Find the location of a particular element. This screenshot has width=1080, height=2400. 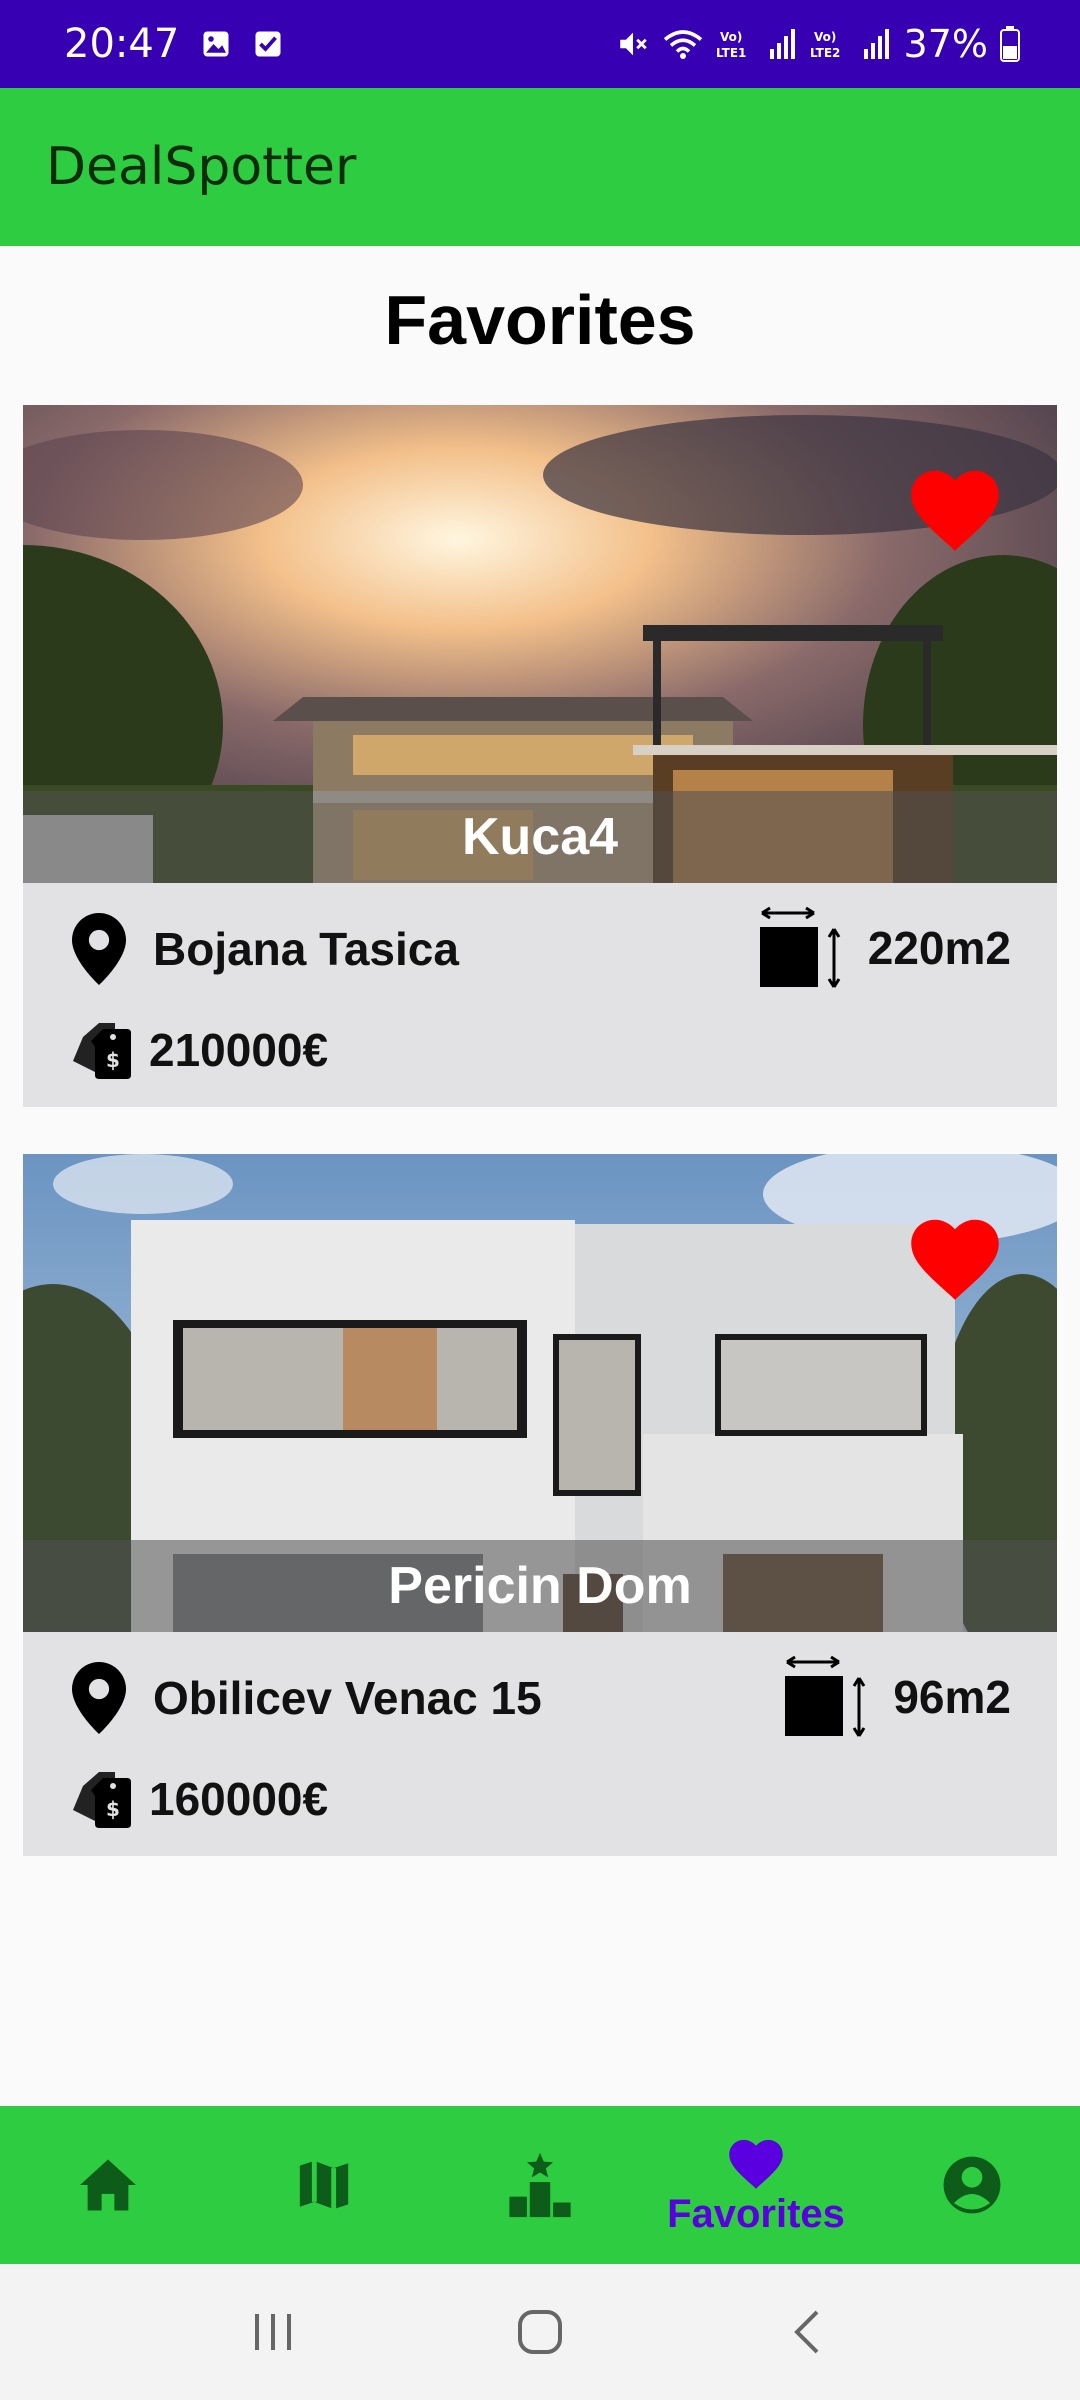

home-button is located at coordinates (540, 2332).